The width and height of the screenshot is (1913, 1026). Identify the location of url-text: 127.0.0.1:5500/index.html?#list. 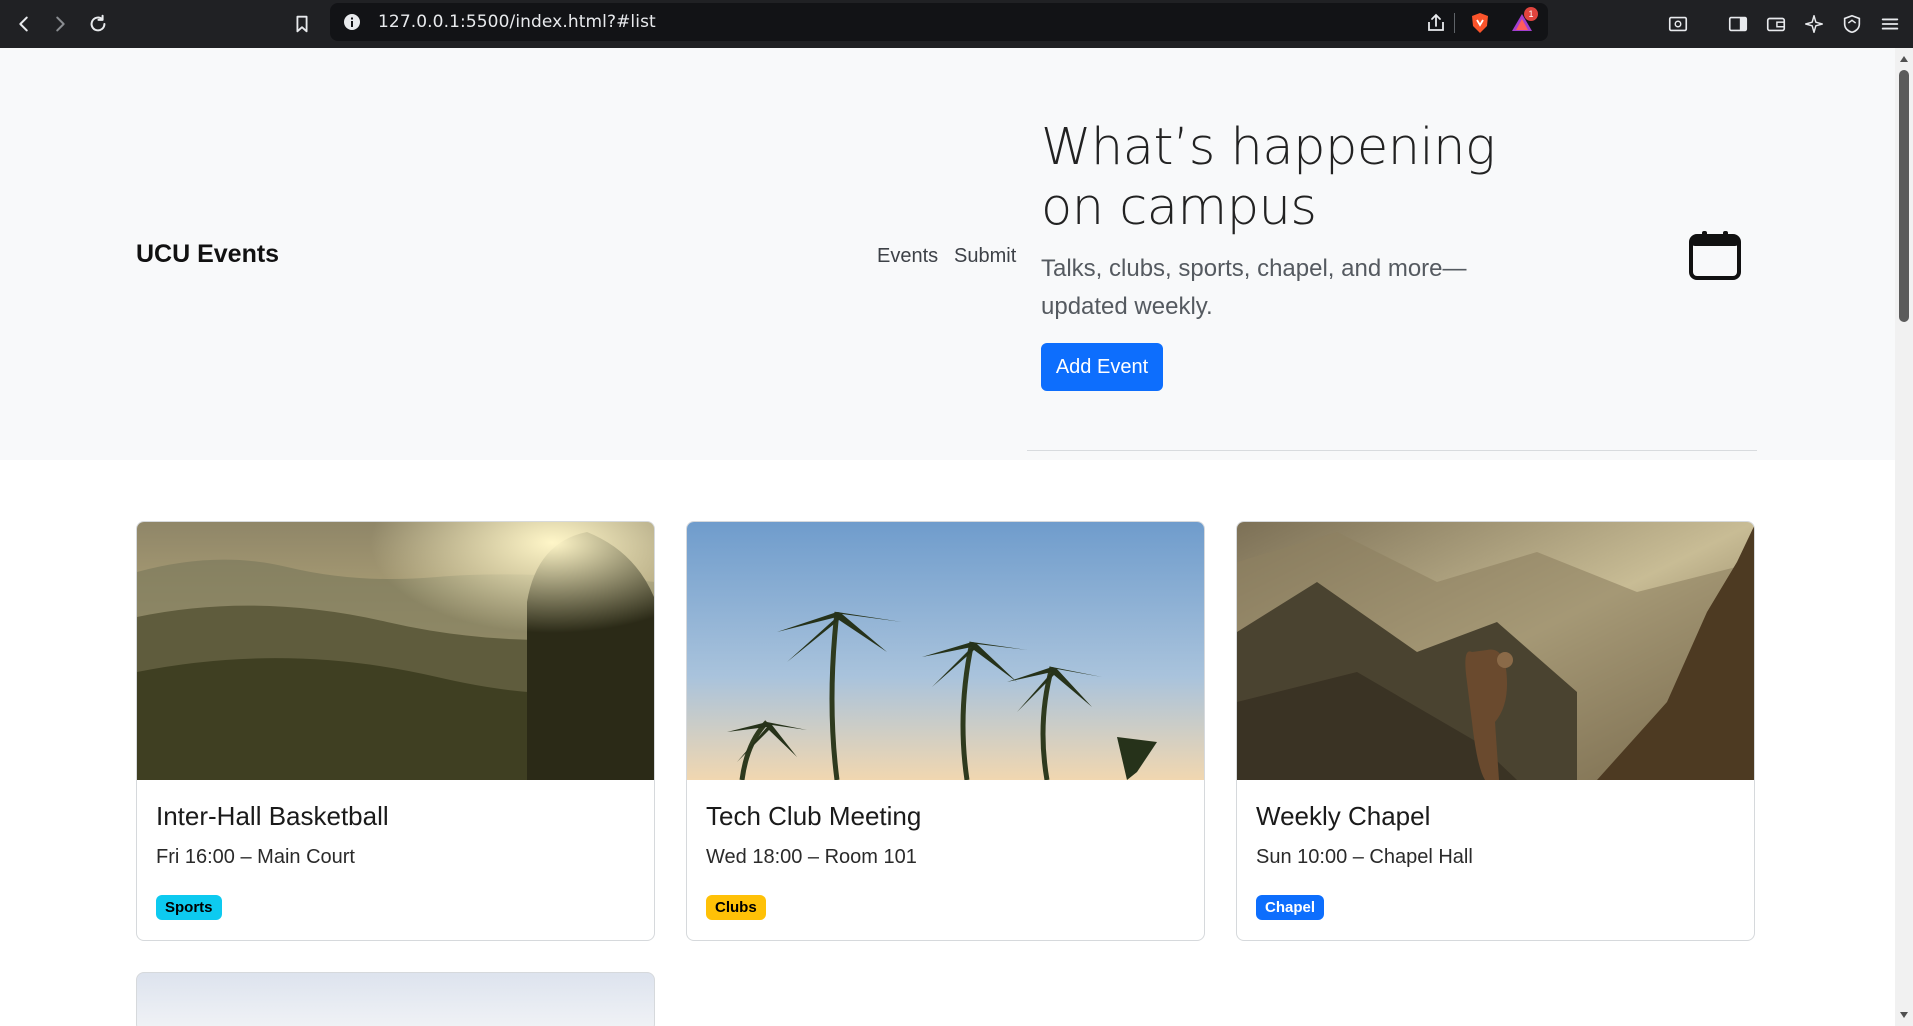
(517, 22).